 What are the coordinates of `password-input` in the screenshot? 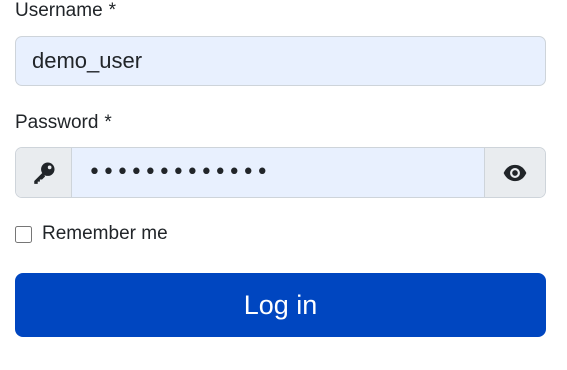 It's located at (278, 172).